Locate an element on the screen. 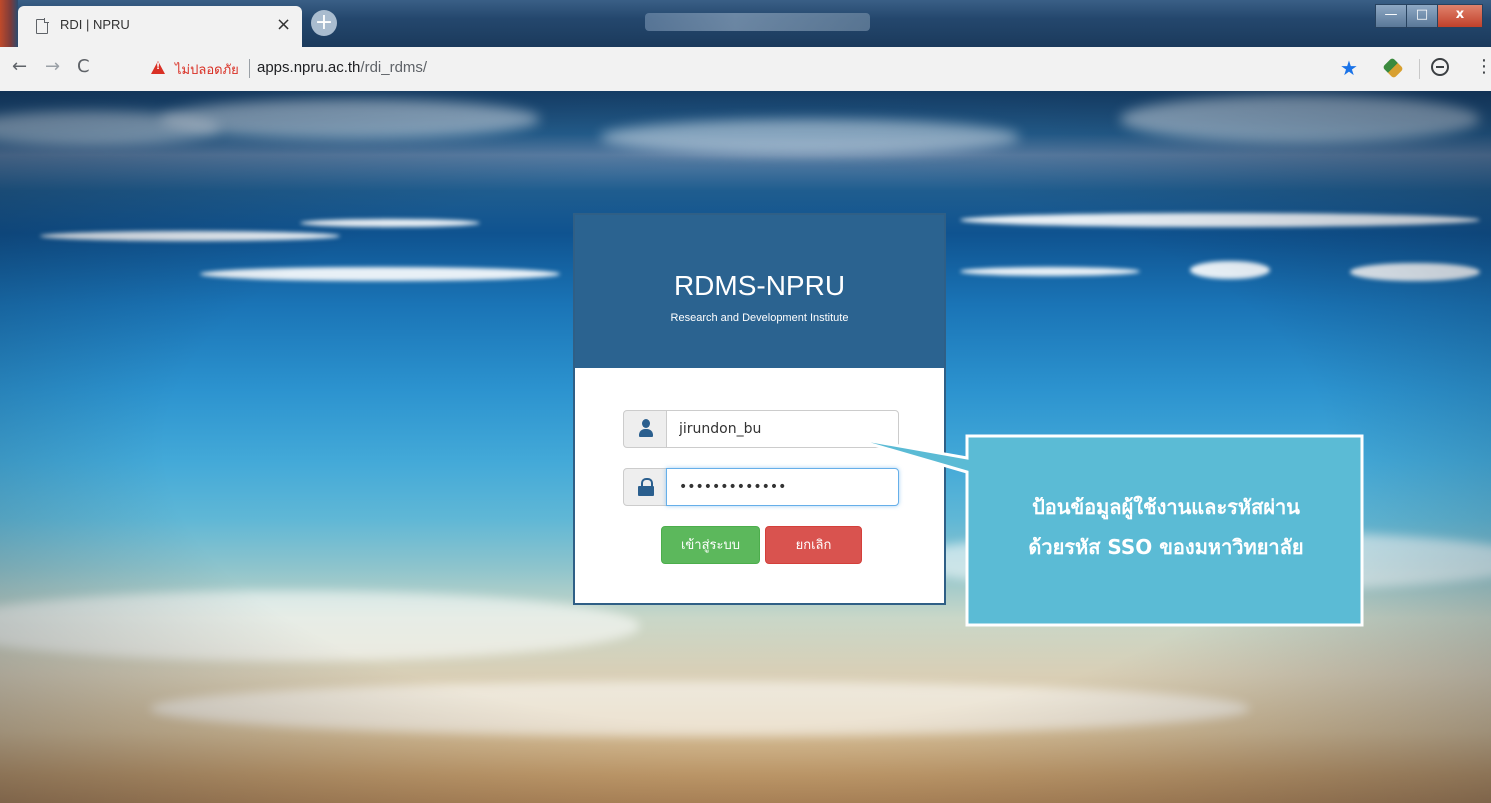  browser-tab: RDI | NPRU × is located at coordinates (160, 26).